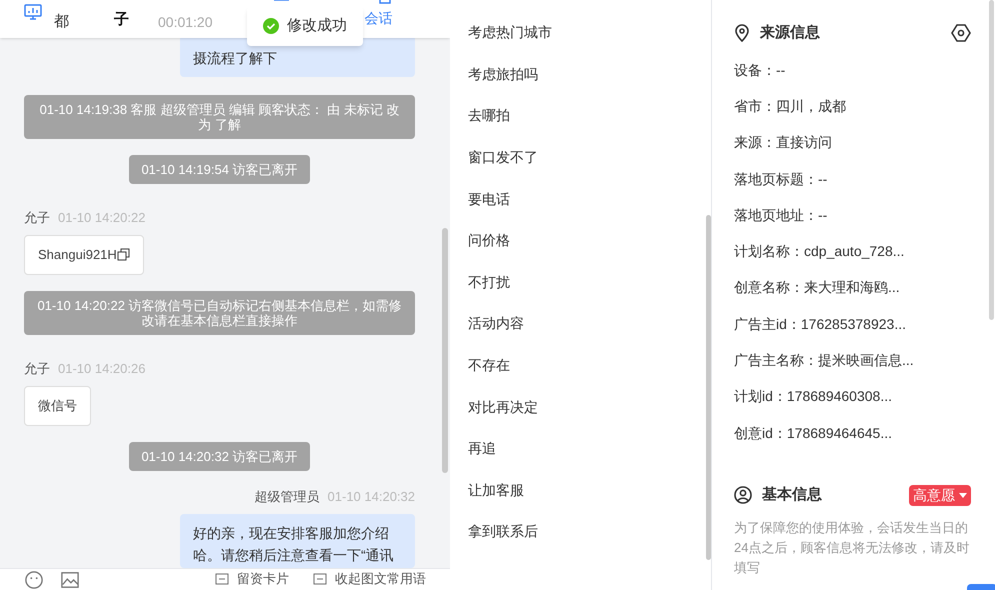  What do you see at coordinates (445, 350) in the screenshot?
I see `chat-scrollbar` at bounding box center [445, 350].